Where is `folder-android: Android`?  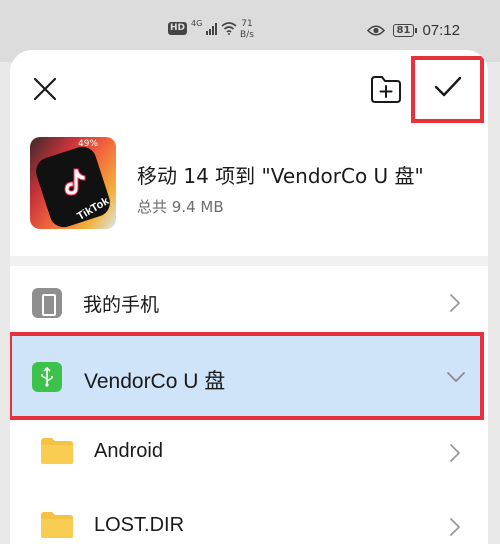 folder-android: Android is located at coordinates (249, 453).